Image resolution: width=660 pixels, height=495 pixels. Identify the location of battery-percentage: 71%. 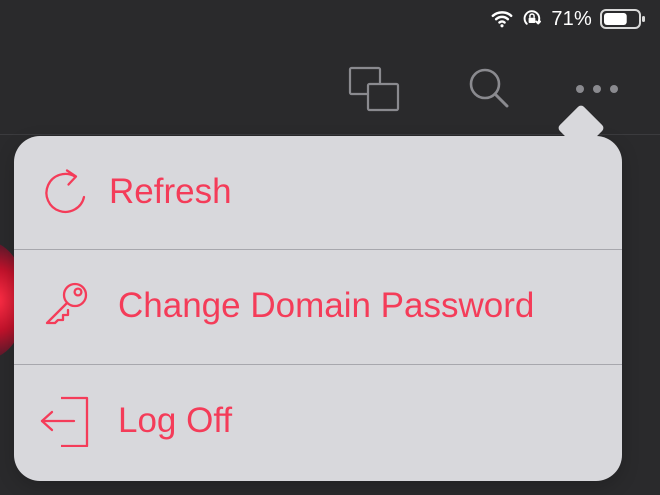
(571, 19).